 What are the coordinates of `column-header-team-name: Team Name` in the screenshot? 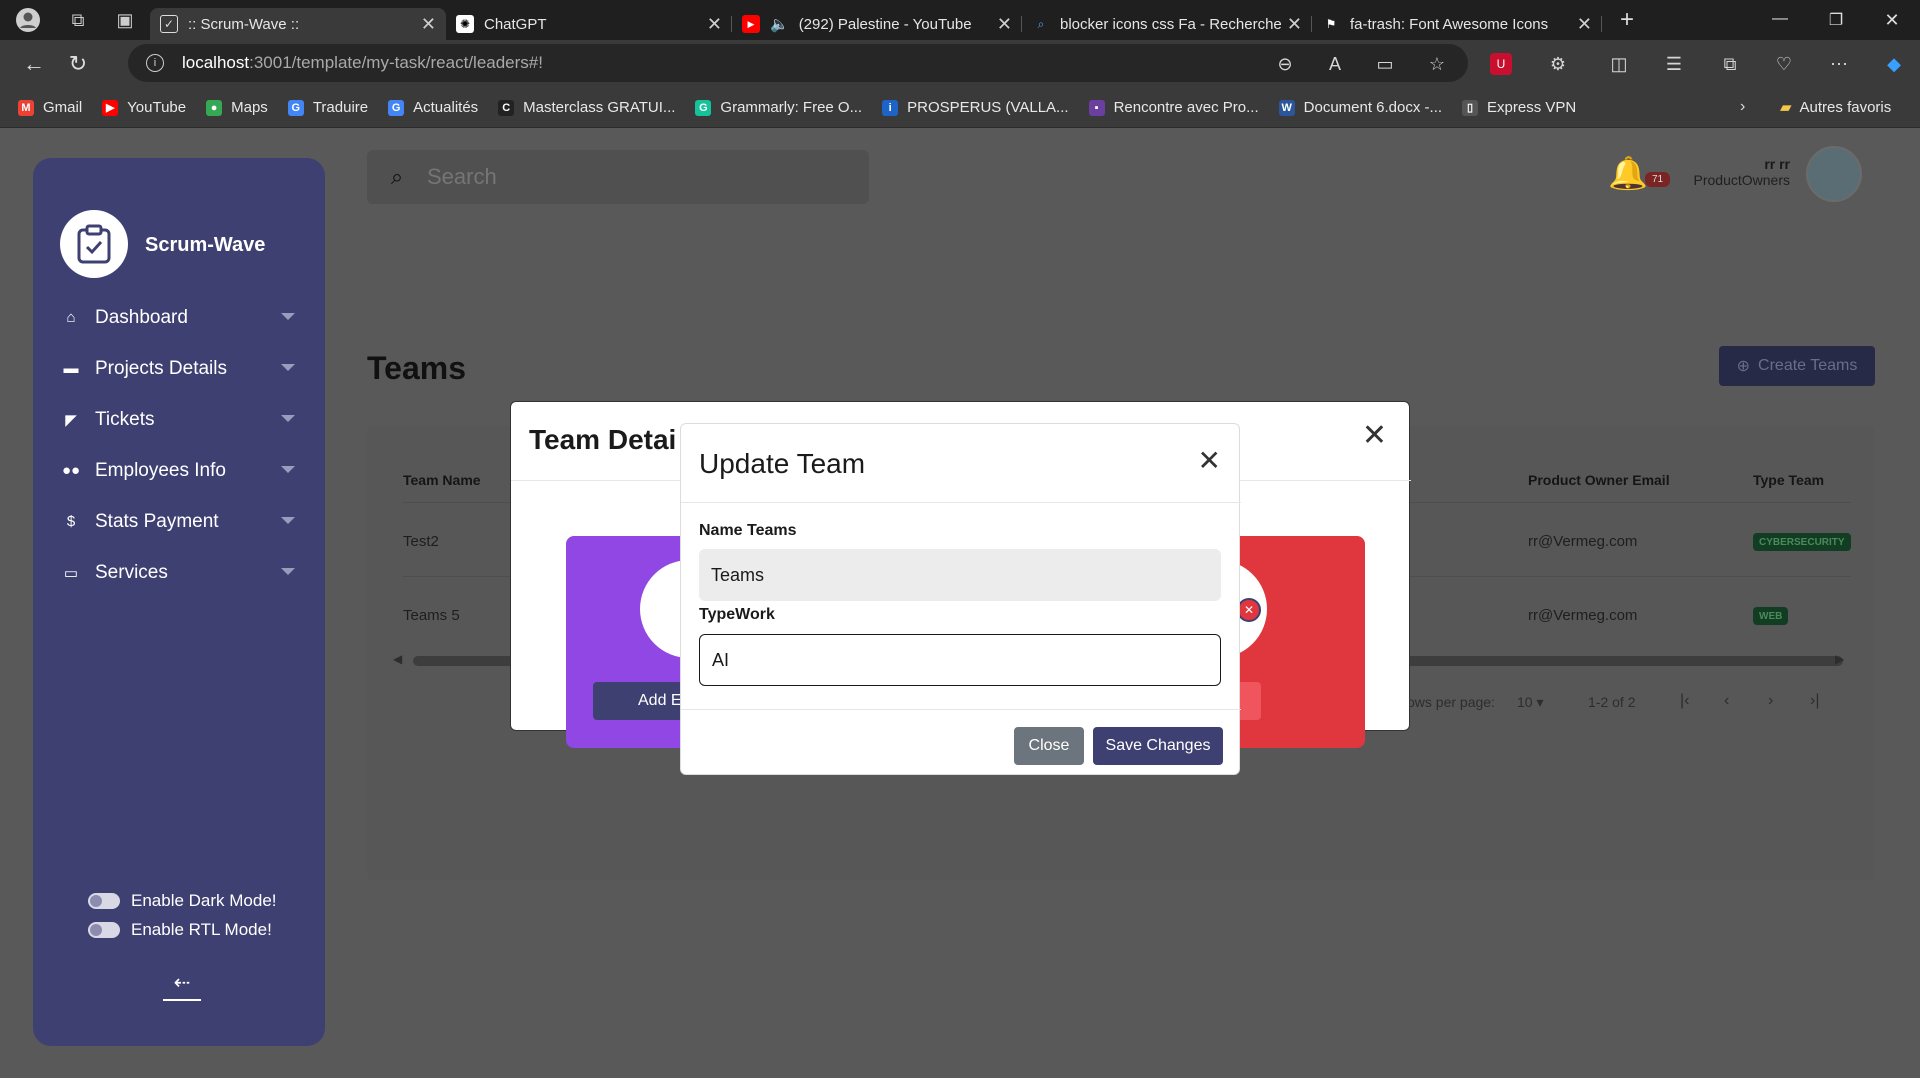 It's located at (442, 480).